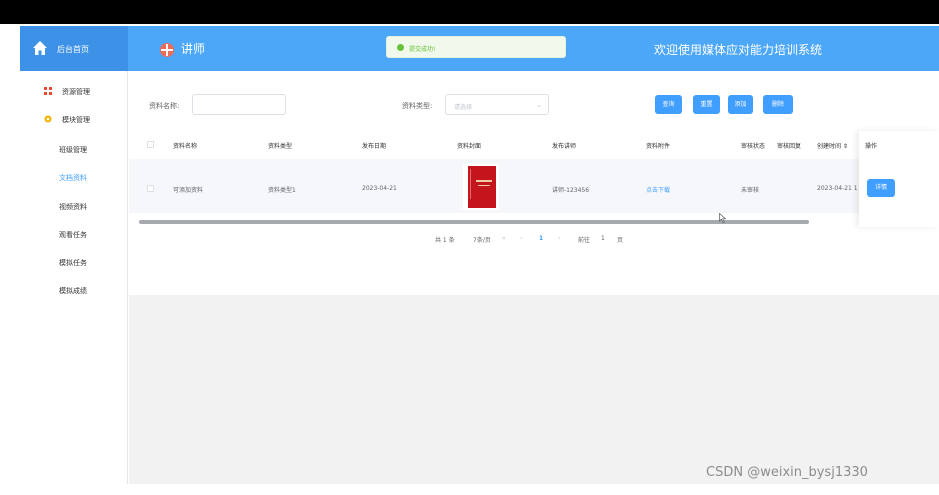  What do you see at coordinates (497, 104) in the screenshot?
I see `type-filter-select: 请选择 ⌄` at bounding box center [497, 104].